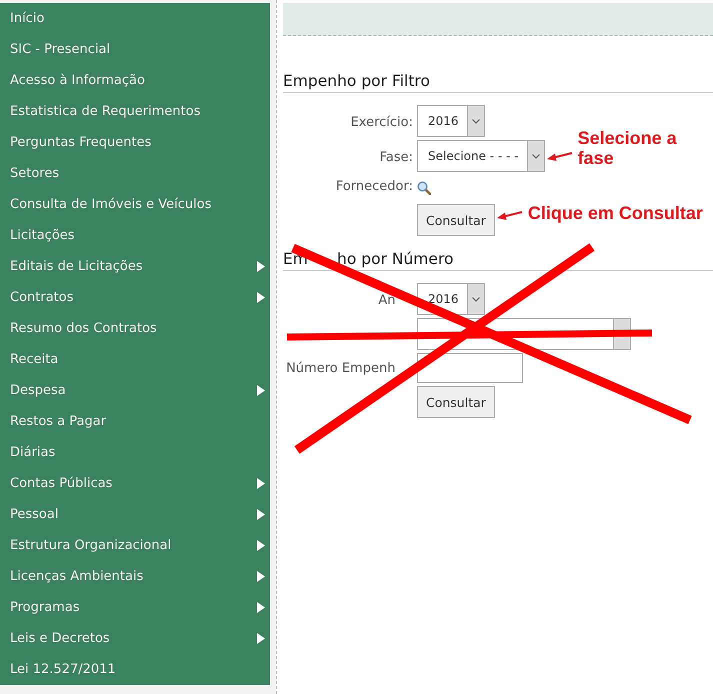 Image resolution: width=713 pixels, height=694 pixels. I want to click on search-icon, so click(424, 188).